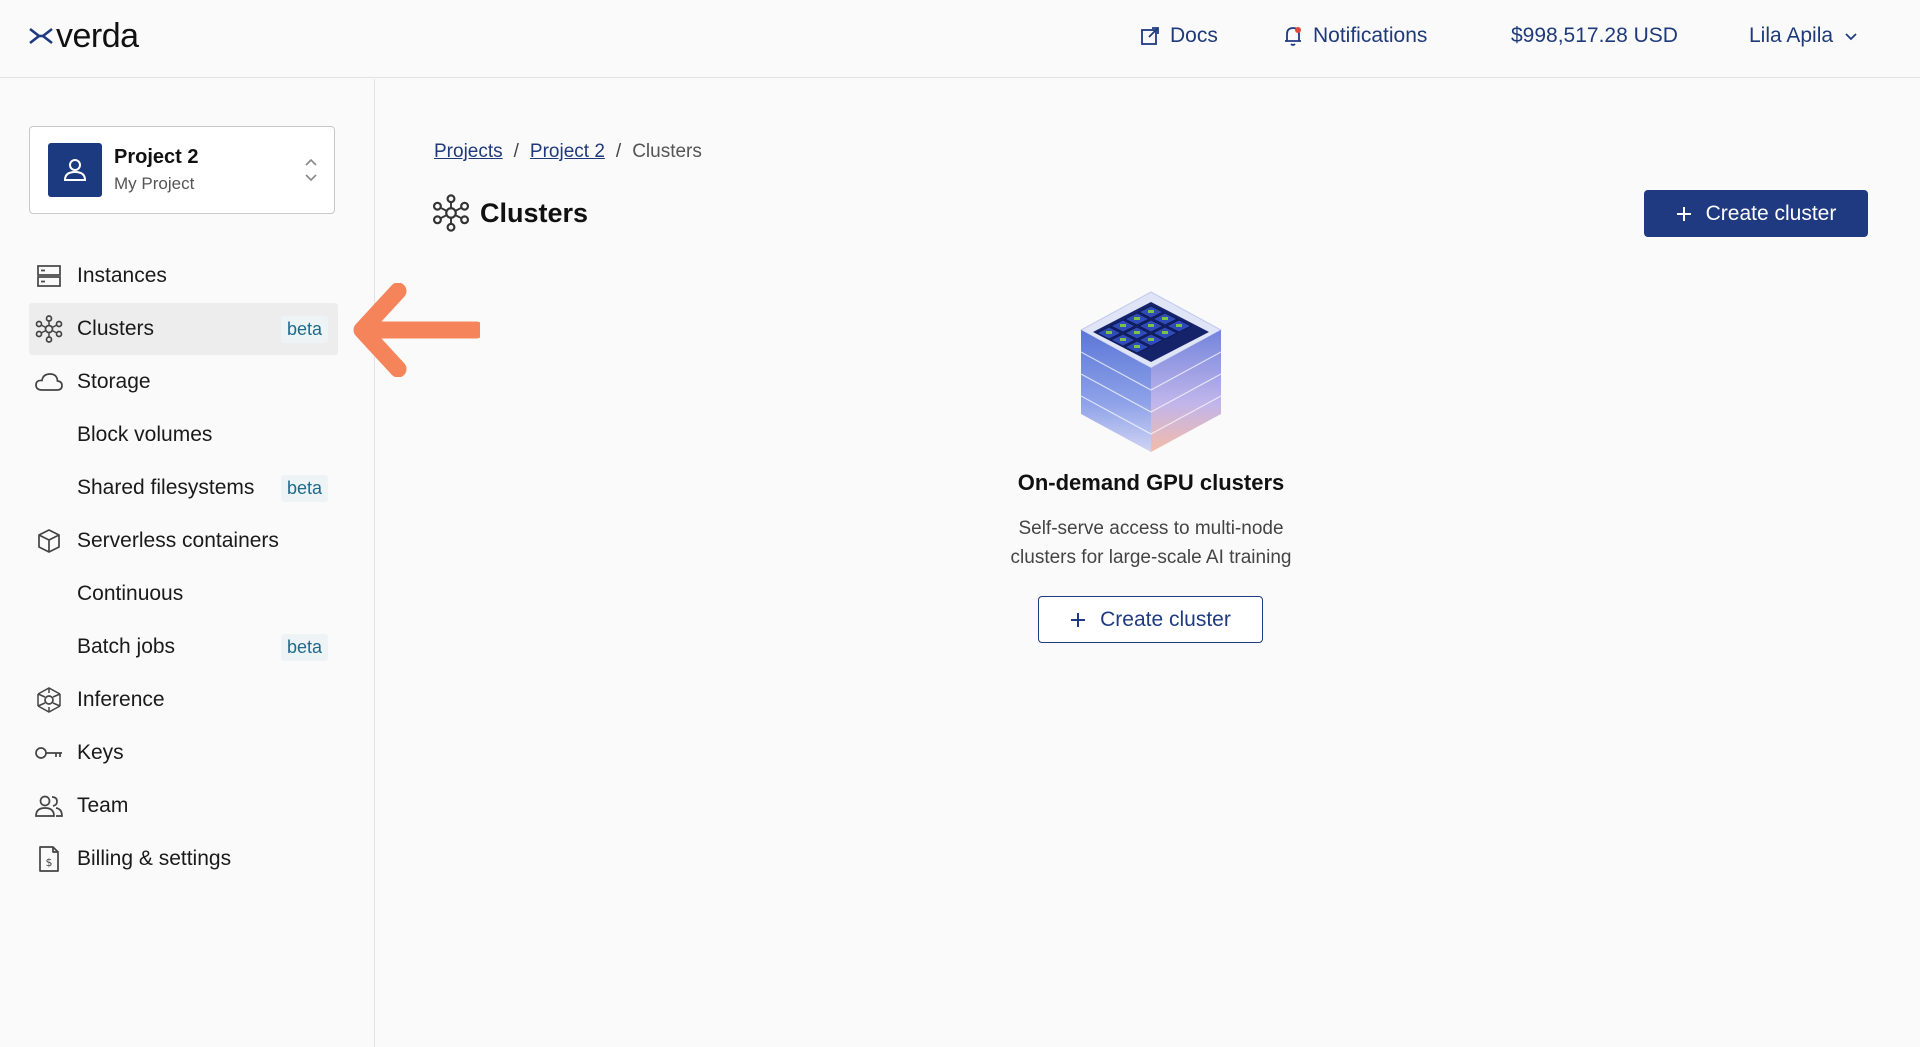  What do you see at coordinates (49, 753) in the screenshot?
I see `key-icon` at bounding box center [49, 753].